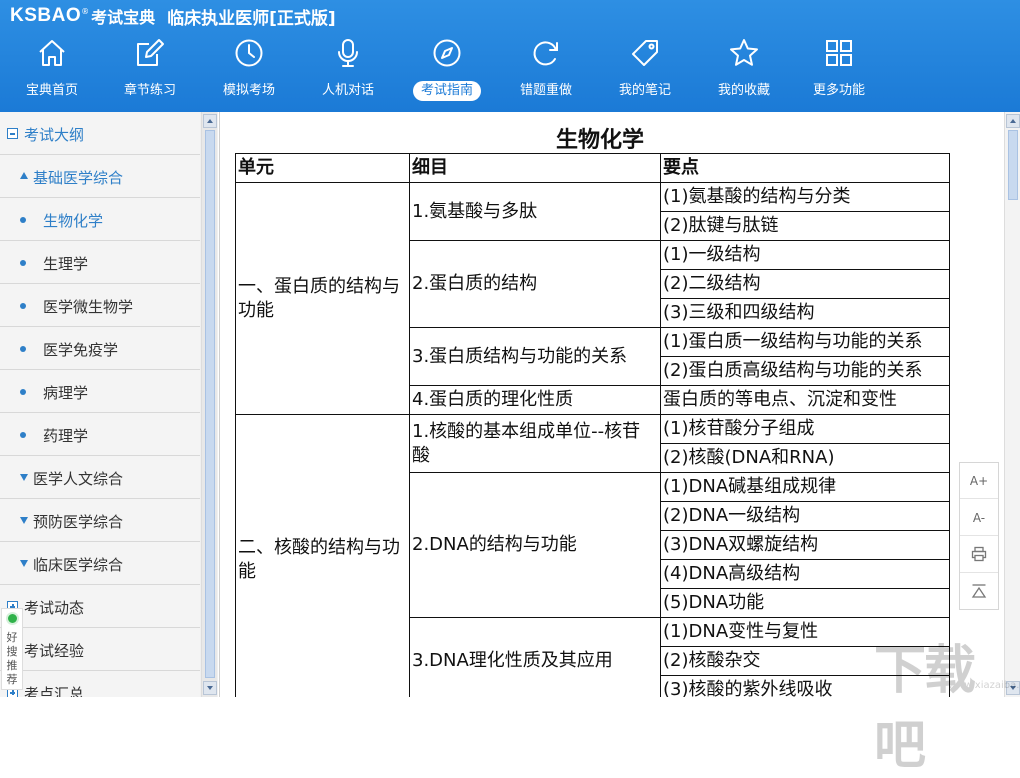  What do you see at coordinates (78, 522) in the screenshot?
I see `sidebar-item-label: 预防医学综合` at bounding box center [78, 522].